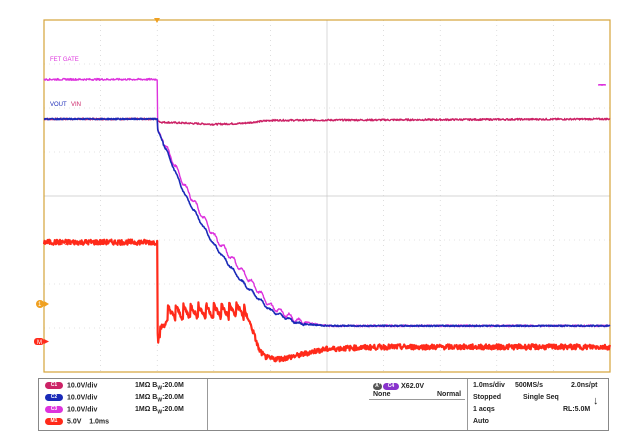 This screenshot has height=444, width=641. Describe the element at coordinates (484, 409) in the screenshot. I see `acquisition-count: 1 acqs` at that location.